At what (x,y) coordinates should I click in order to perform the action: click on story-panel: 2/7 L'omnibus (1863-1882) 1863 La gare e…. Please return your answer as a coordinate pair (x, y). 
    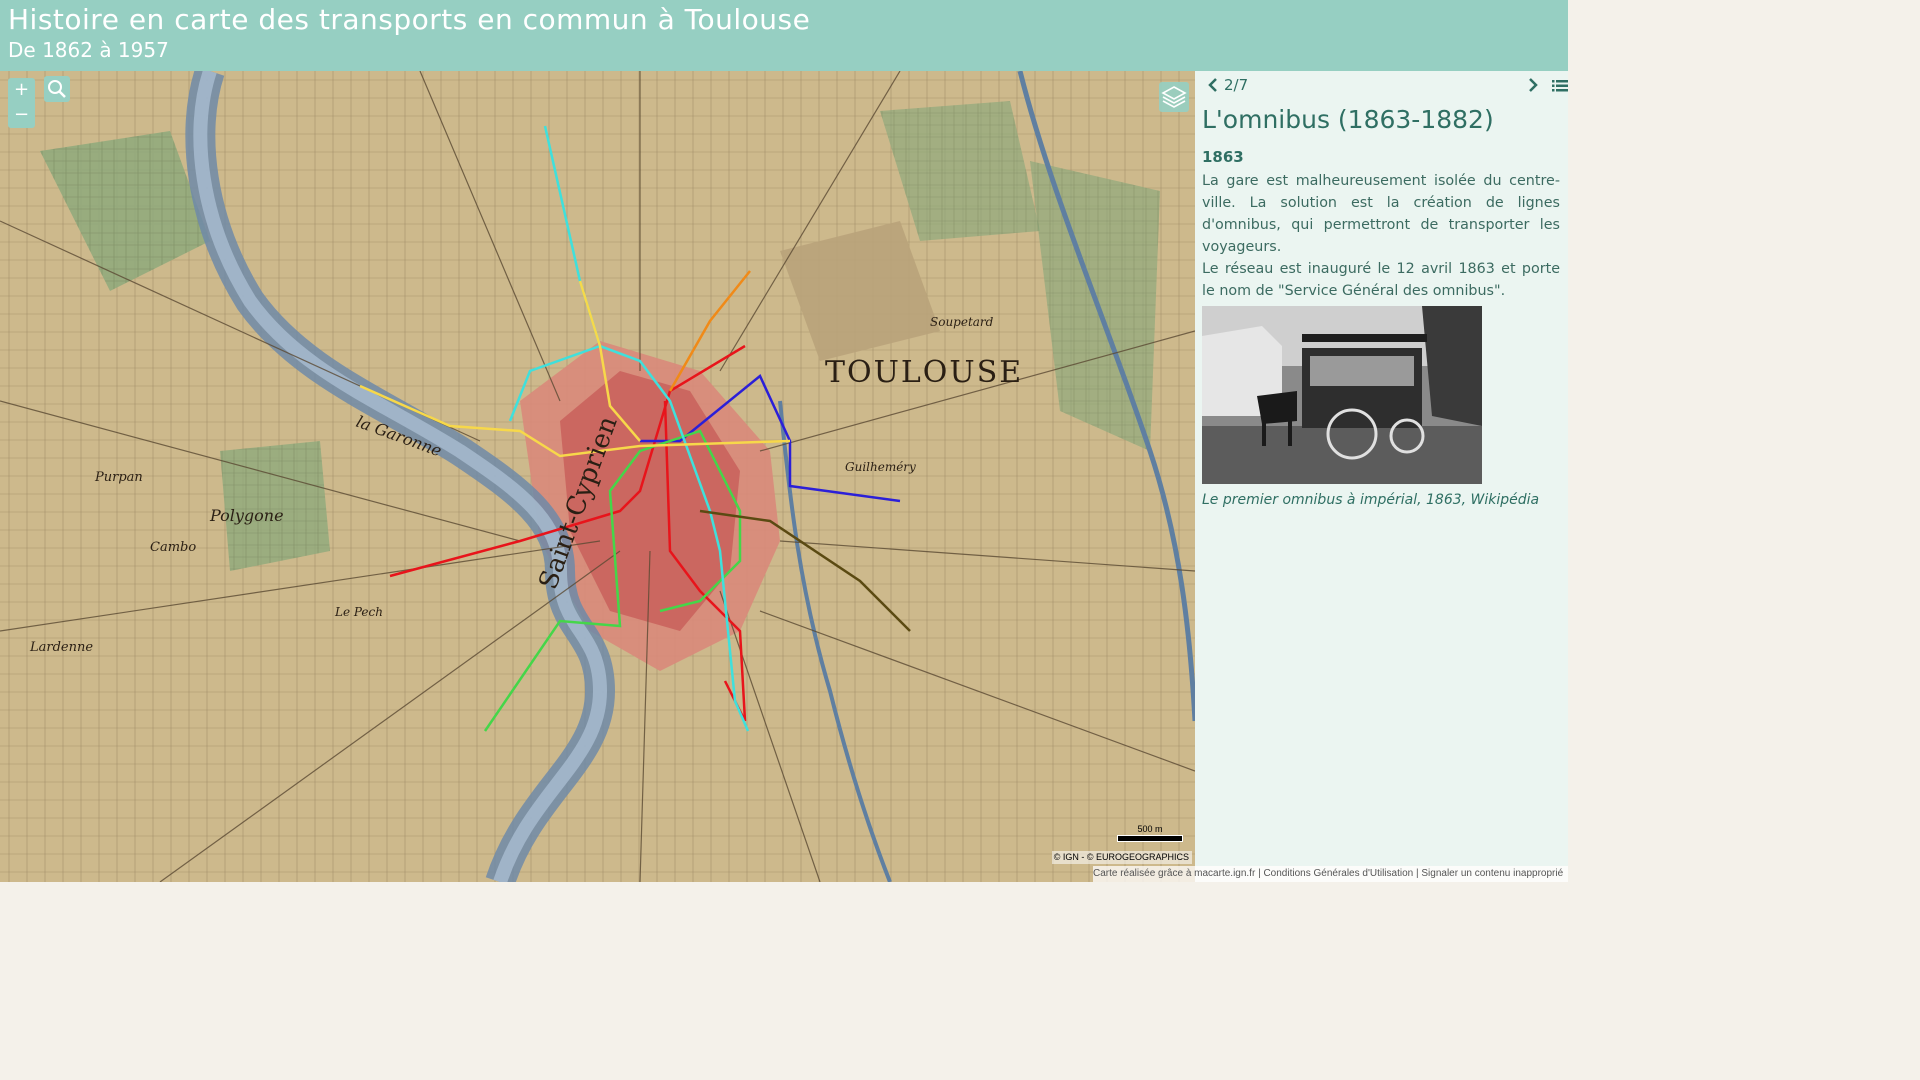
    Looking at the image, I should click on (1381, 468).